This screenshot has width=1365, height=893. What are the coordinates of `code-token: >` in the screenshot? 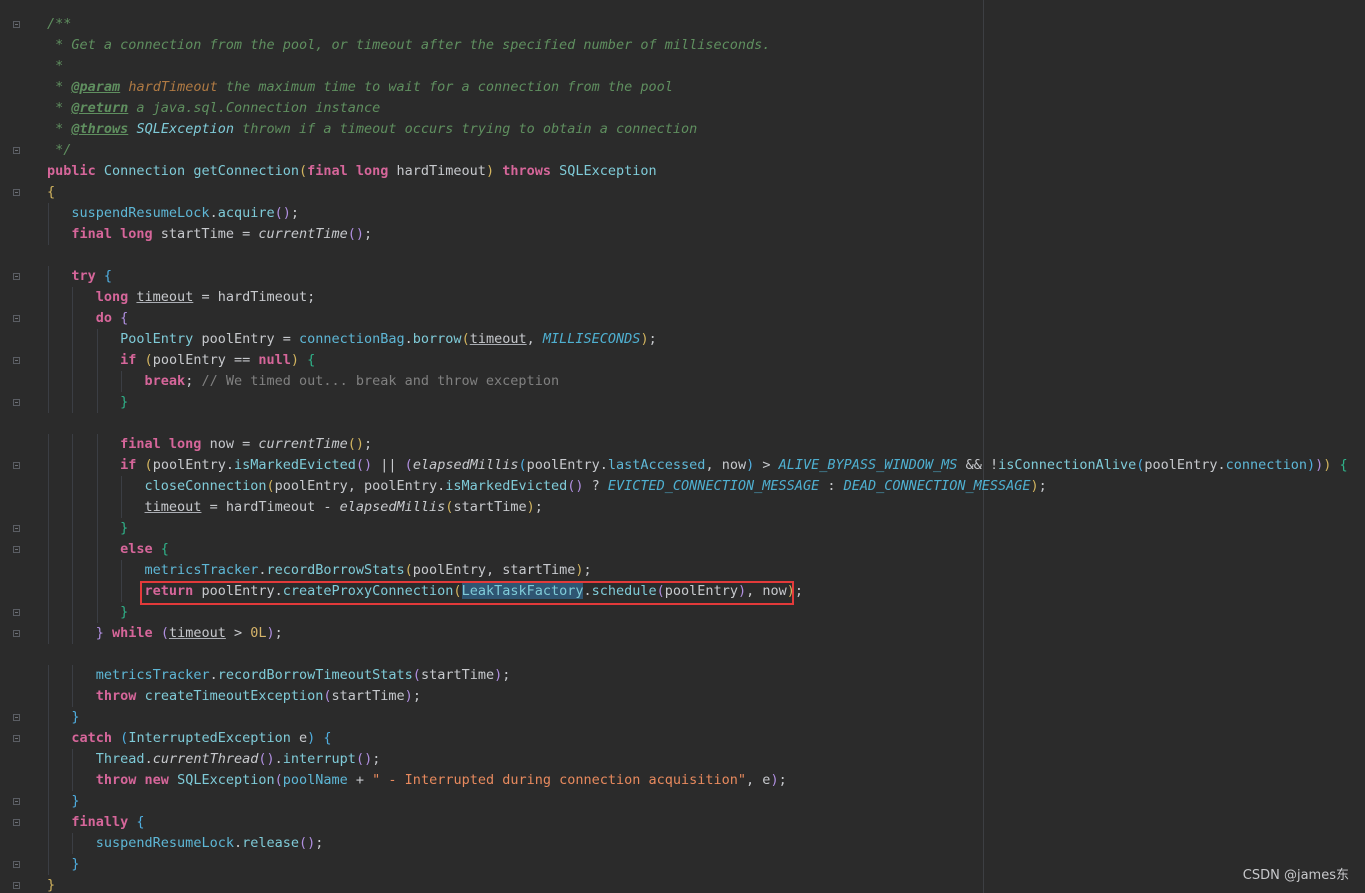 It's located at (766, 465).